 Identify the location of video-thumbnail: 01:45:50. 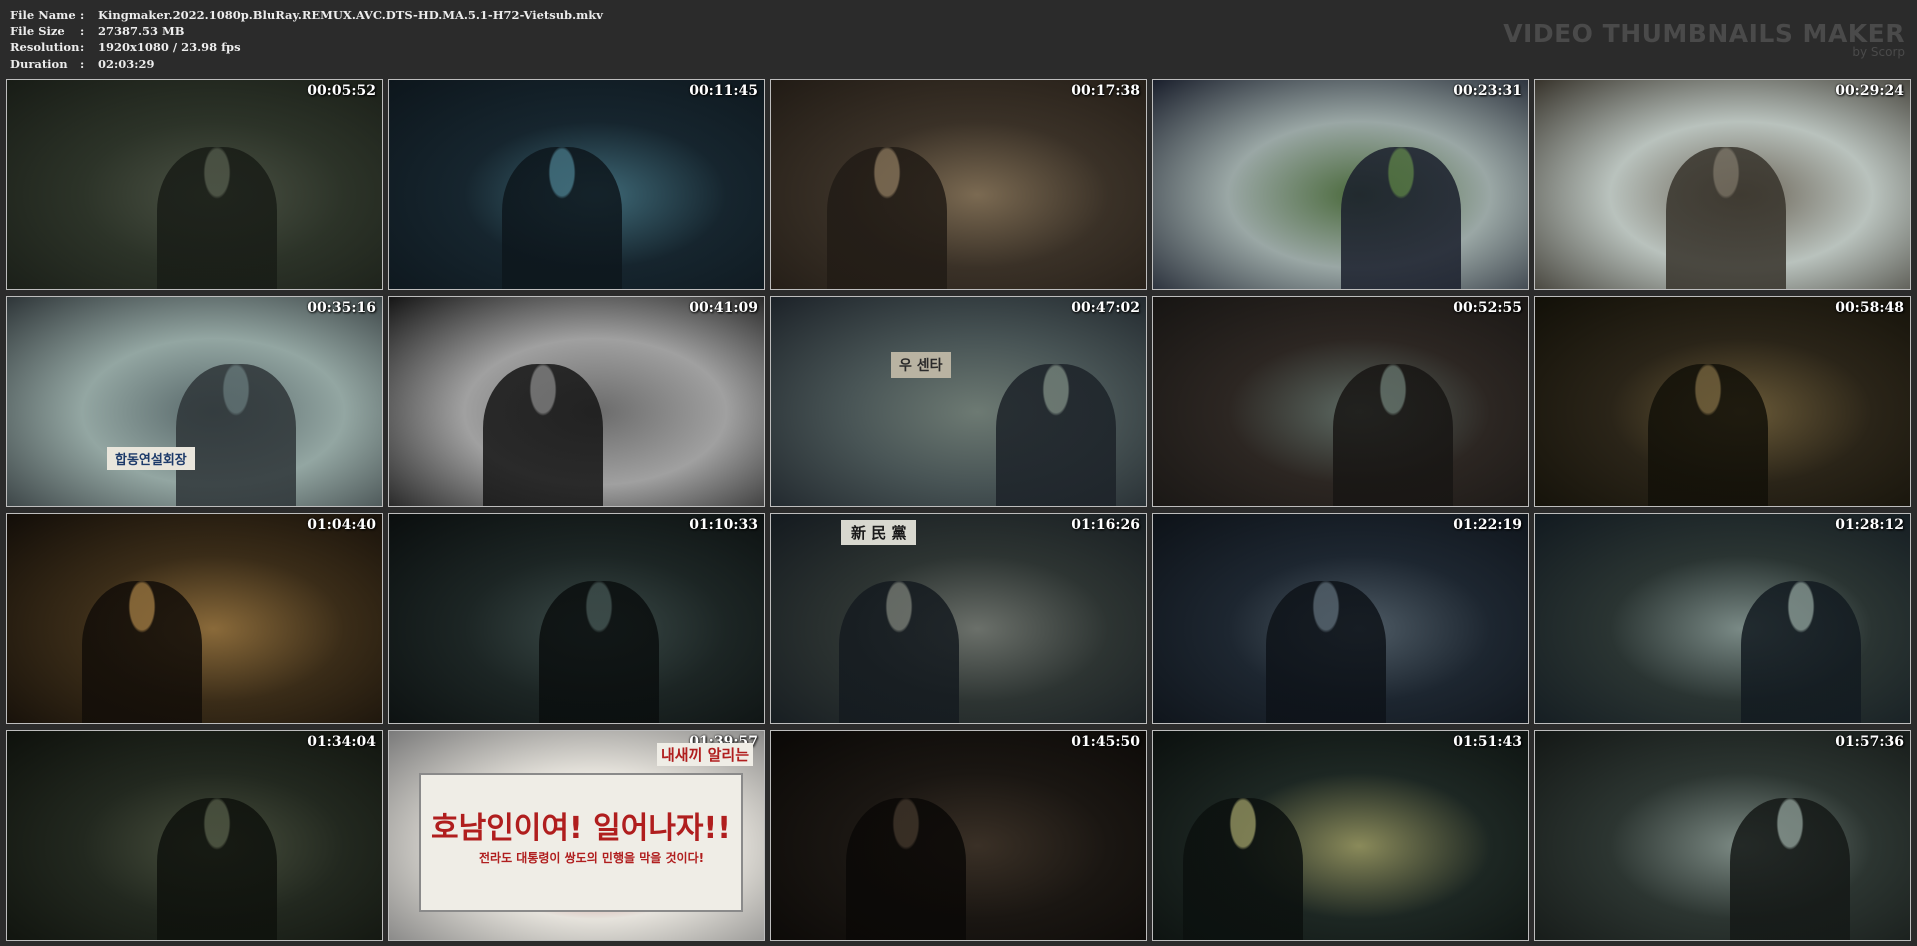
(958, 835).